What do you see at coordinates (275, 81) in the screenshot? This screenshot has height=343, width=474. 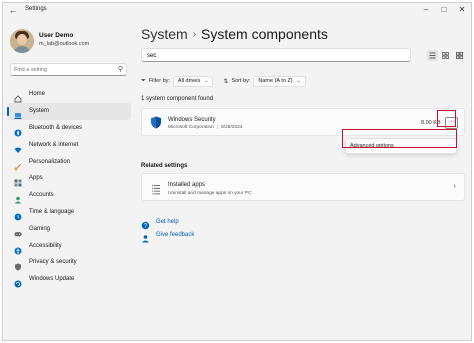 I see `sort-value: Name (A to Z)` at bounding box center [275, 81].